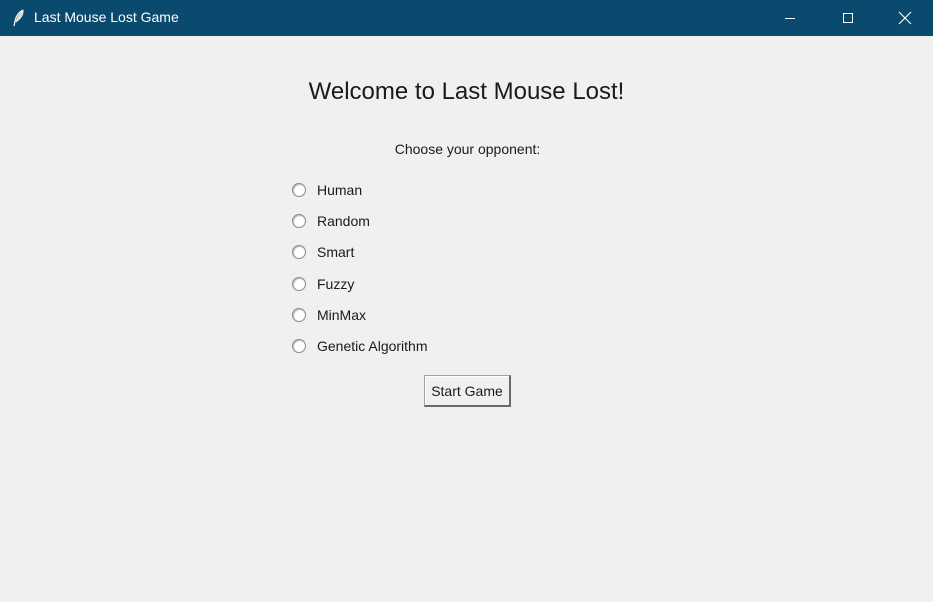 This screenshot has height=602, width=933. What do you see at coordinates (342, 314) in the screenshot?
I see `option-label: MinMax` at bounding box center [342, 314].